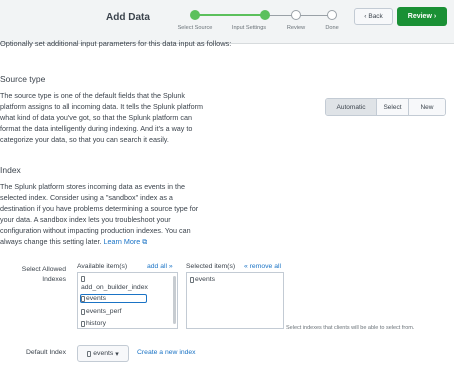 This screenshot has width=454, height=366. What do you see at coordinates (435, 16) in the screenshot?
I see `chevron-right-icon: ›` at bounding box center [435, 16].